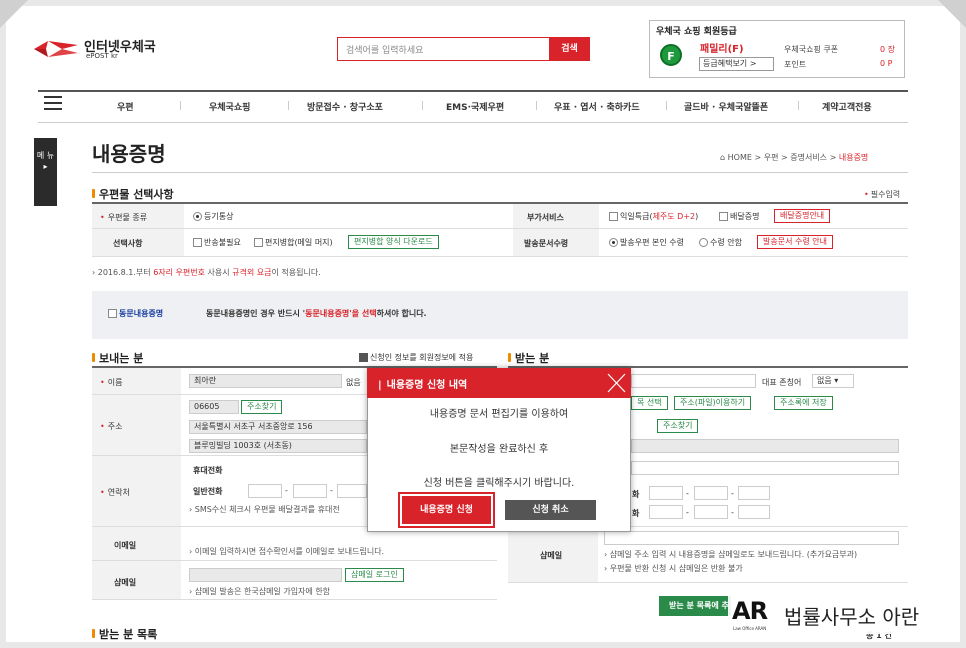 The height and width of the screenshot is (648, 966). What do you see at coordinates (711, 512) in the screenshot?
I see `receiver-phone-part2` at bounding box center [711, 512].